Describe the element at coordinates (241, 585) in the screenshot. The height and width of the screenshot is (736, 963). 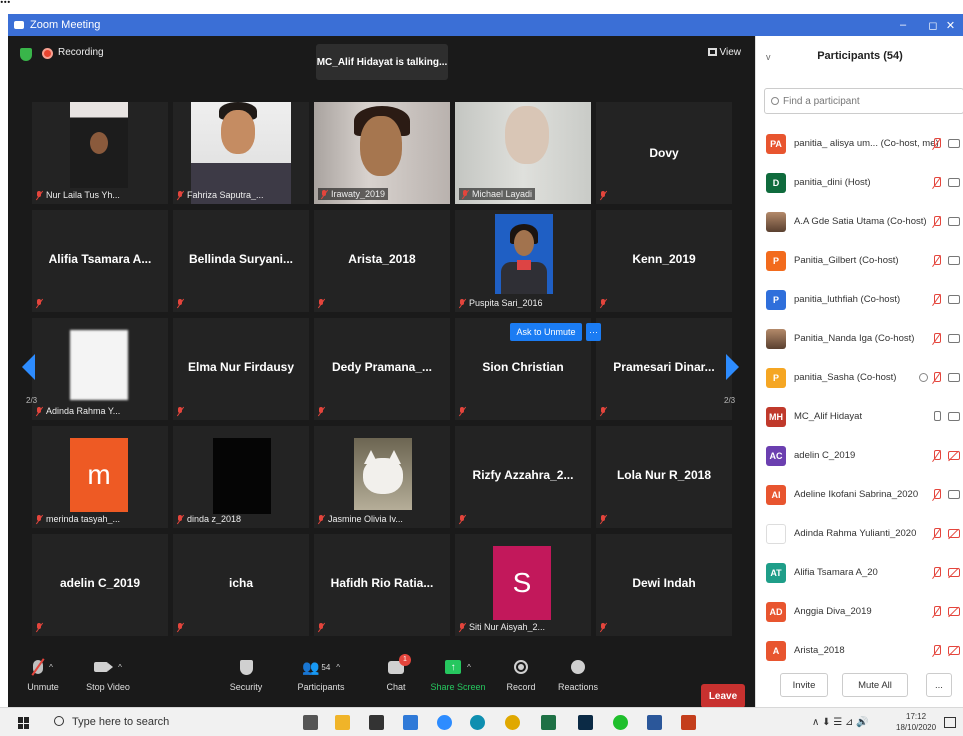
I see `video-tile: icha` at that location.